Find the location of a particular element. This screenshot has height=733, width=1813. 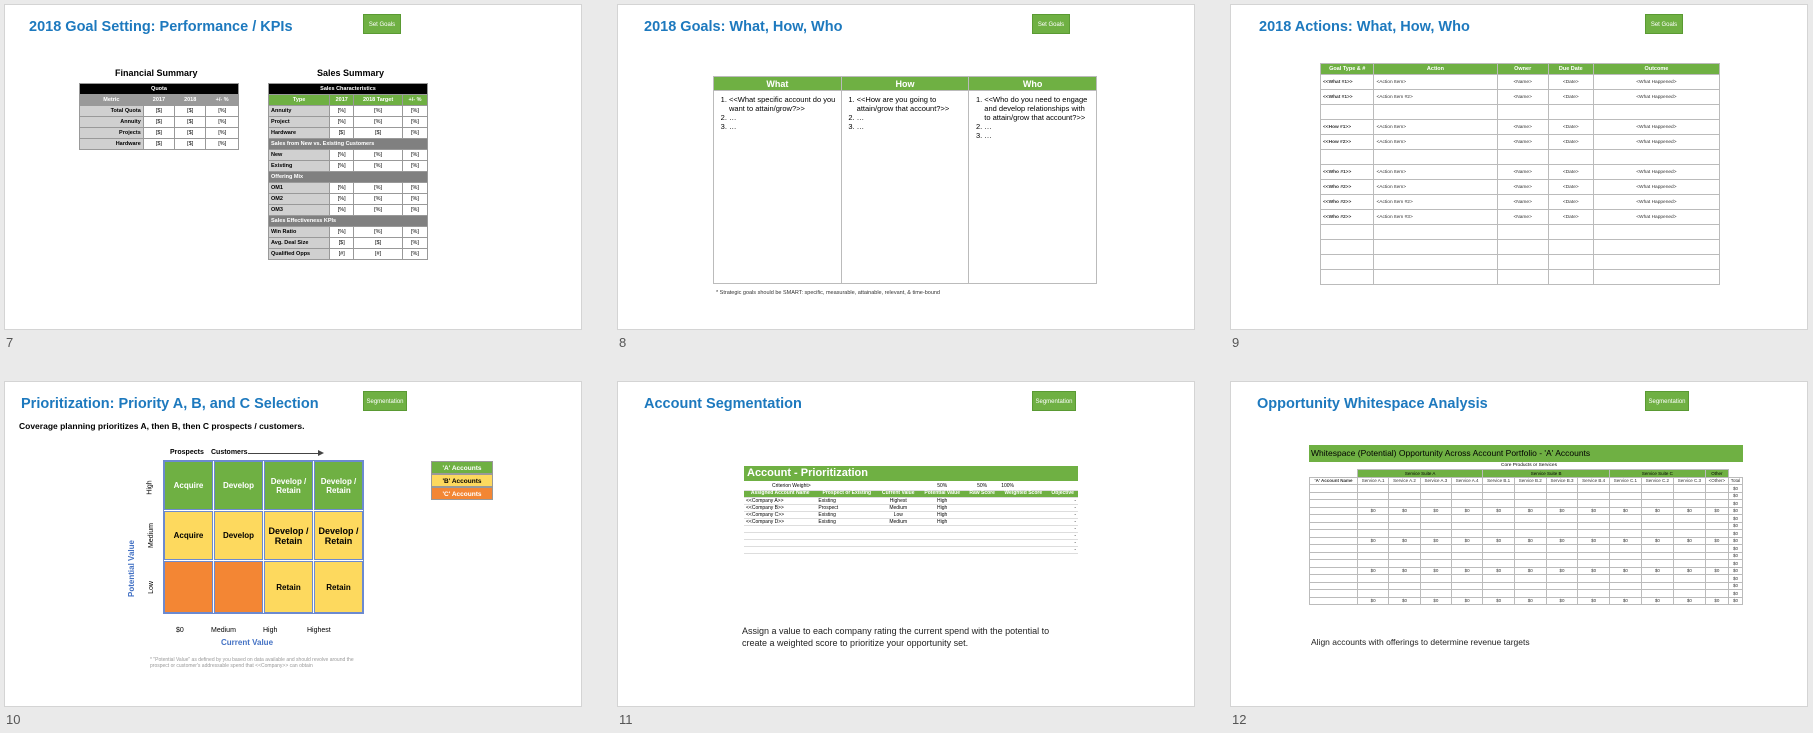

column-header: Raw Score is located at coordinates (982, 494).